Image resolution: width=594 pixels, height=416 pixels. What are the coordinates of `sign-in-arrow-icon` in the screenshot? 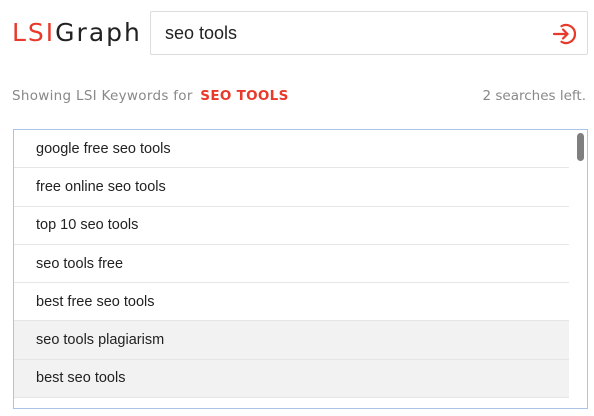 It's located at (564, 34).